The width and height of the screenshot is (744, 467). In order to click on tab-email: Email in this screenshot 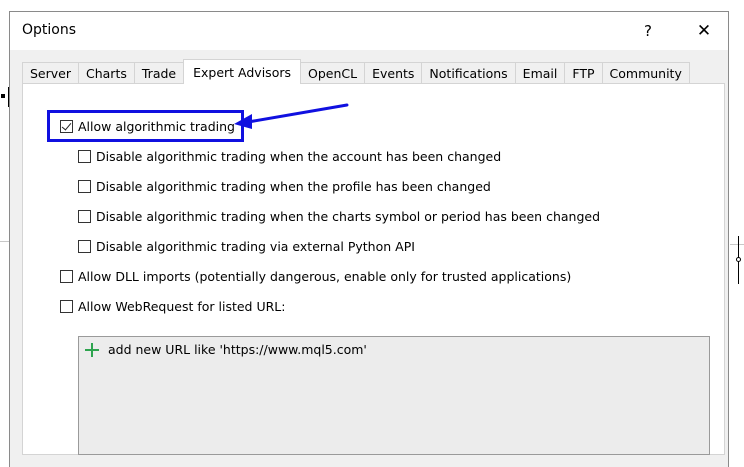, I will do `click(540, 72)`.